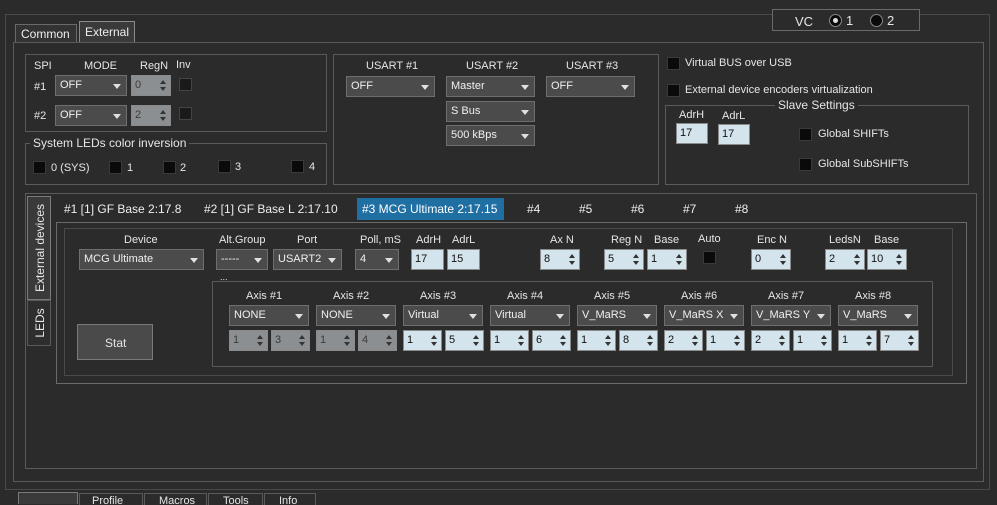  I want to click on regn-stepper: 5, so click(624, 259).